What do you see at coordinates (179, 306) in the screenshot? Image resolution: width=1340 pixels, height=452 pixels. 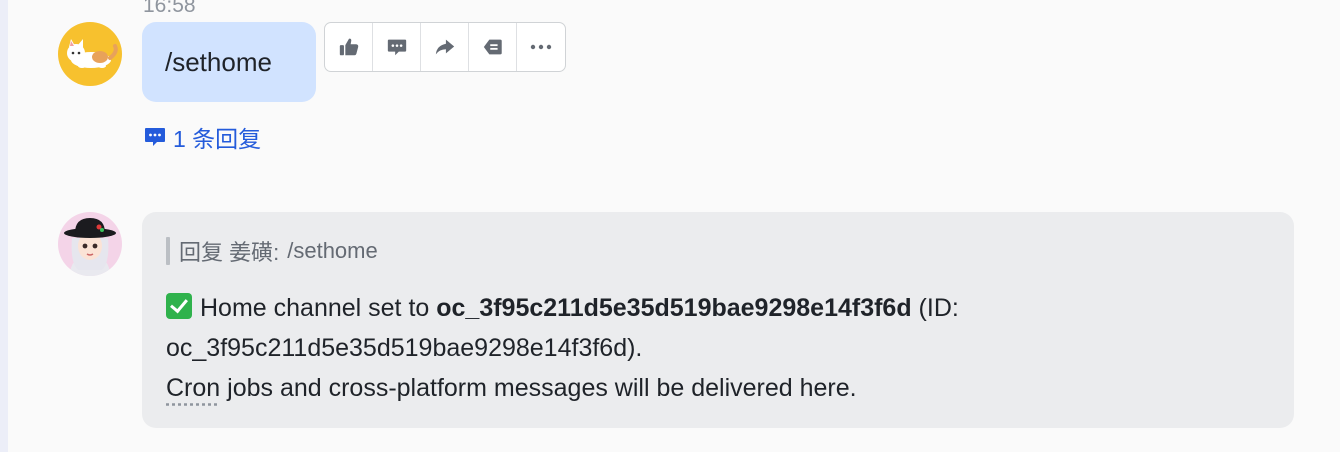 I see `check-mark-icon` at bounding box center [179, 306].